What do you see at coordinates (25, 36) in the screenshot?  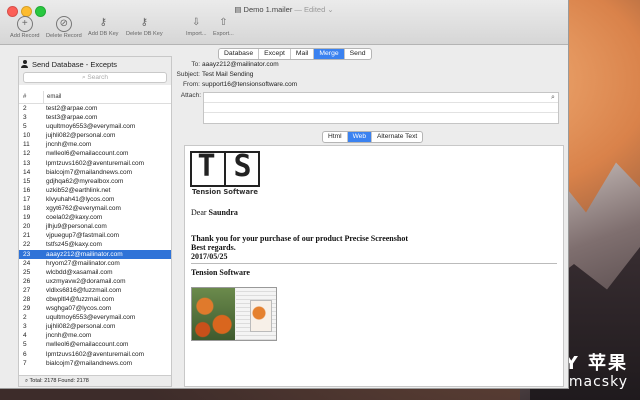 I see `add-record-label: Add Record` at bounding box center [25, 36].